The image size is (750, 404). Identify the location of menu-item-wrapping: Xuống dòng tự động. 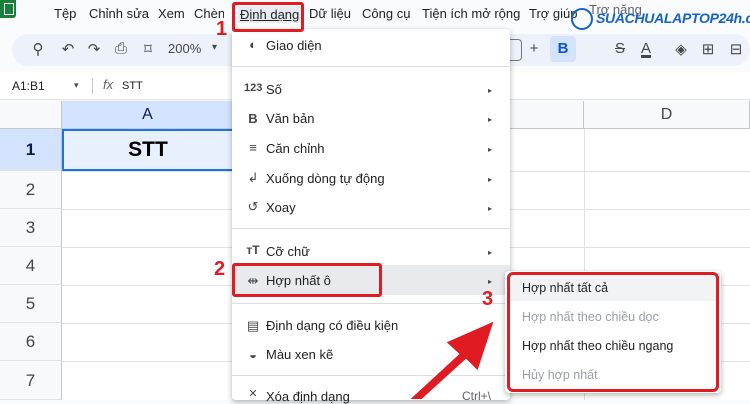
(325, 178).